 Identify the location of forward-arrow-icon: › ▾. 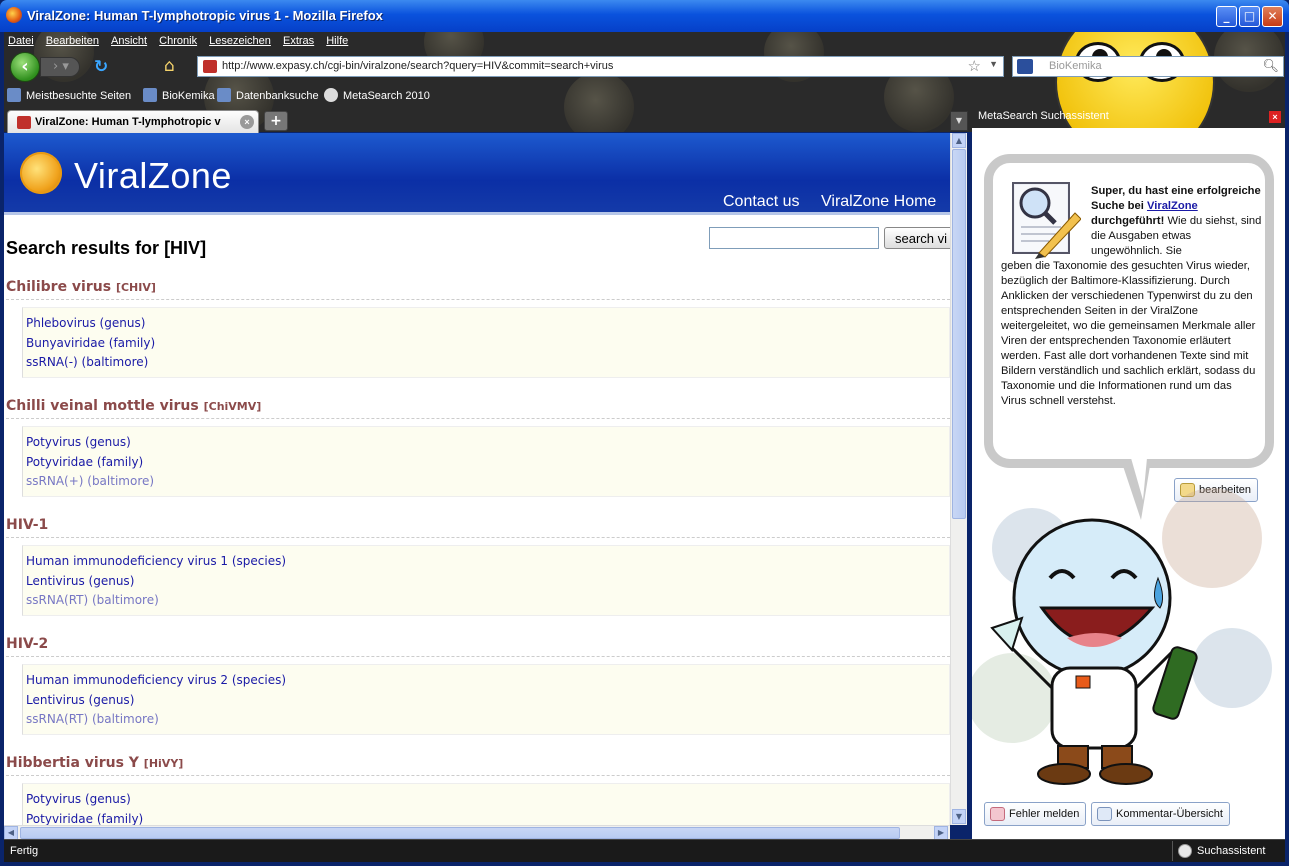
(60, 67).